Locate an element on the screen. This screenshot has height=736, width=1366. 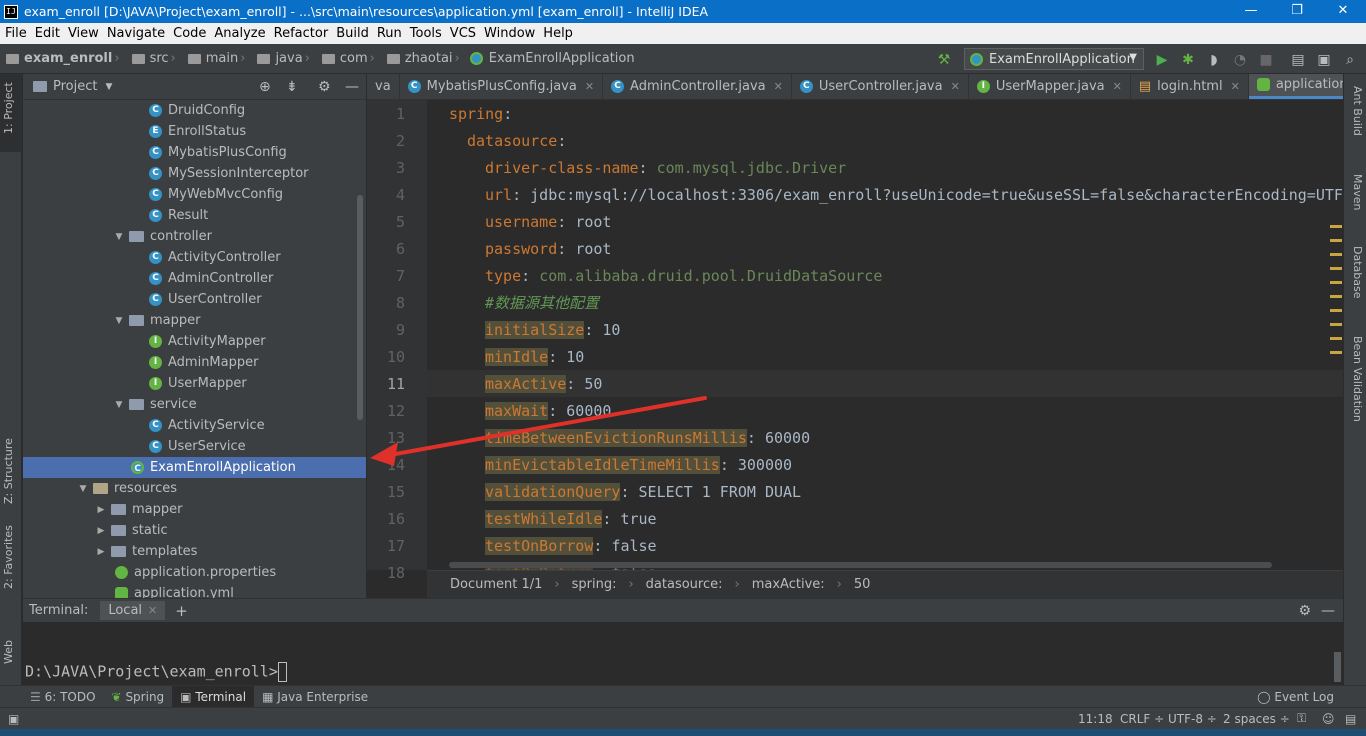
tree-item: C DruidConfig is located at coordinates (194, 110).